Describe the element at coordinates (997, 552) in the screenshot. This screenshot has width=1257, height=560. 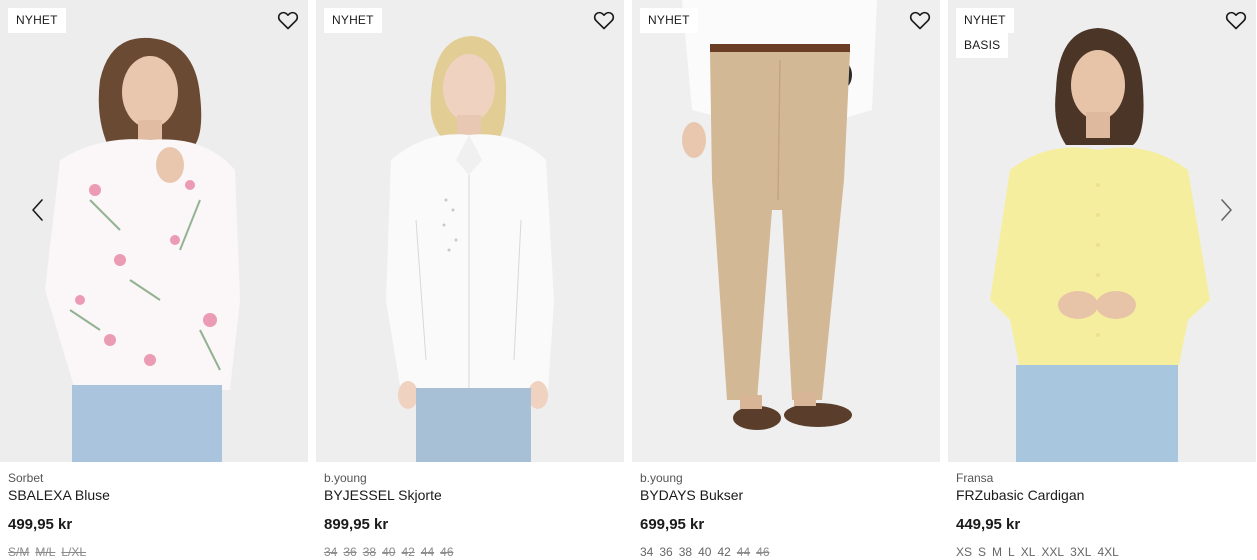
I see `size-option: M` at that location.